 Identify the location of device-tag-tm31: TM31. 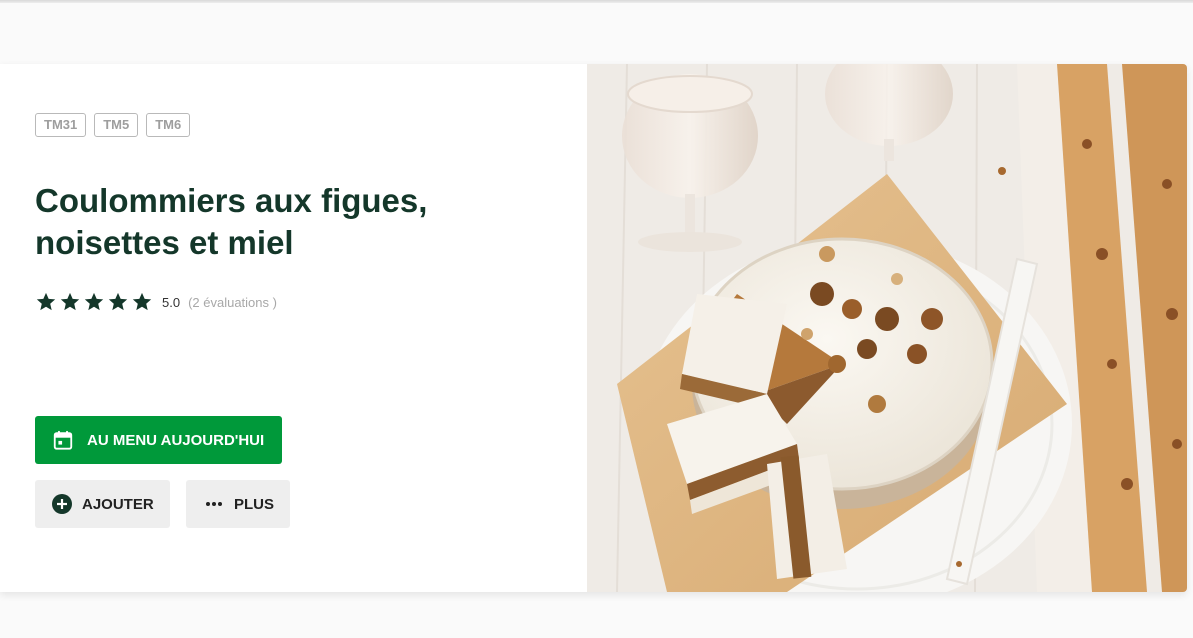
(61, 125).